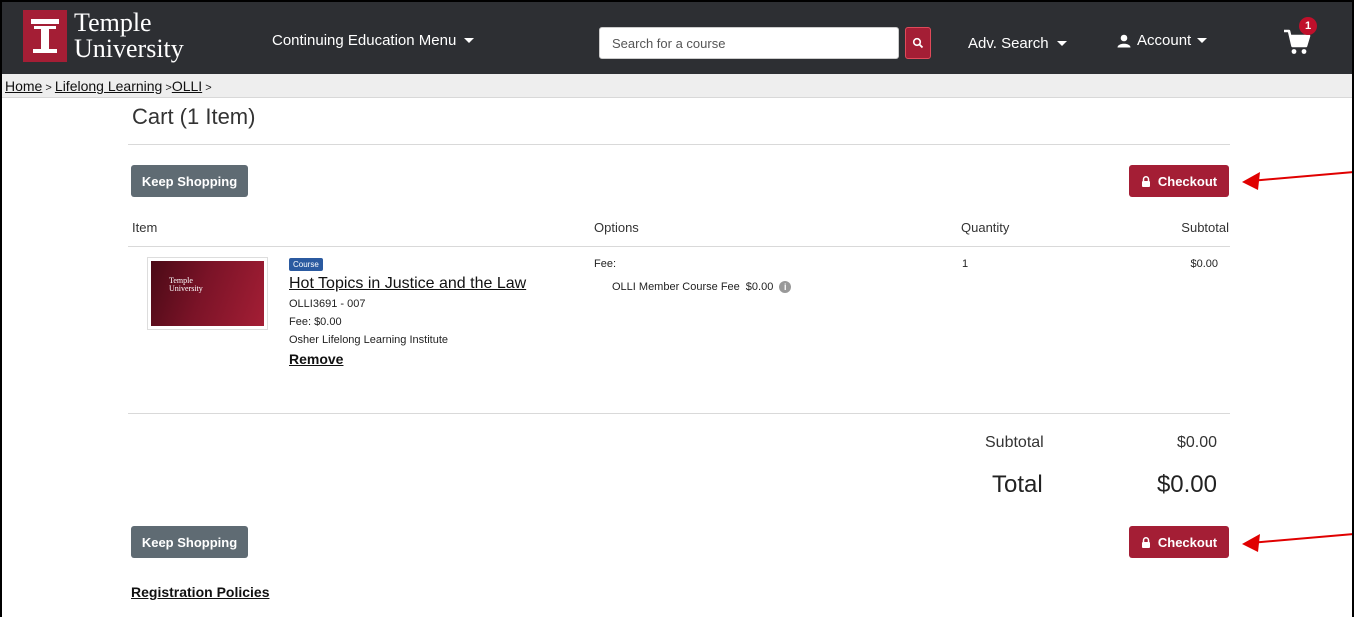 The height and width of the screenshot is (617, 1354). I want to click on continuing-education-menu: Continuing Education Menu, so click(373, 40).